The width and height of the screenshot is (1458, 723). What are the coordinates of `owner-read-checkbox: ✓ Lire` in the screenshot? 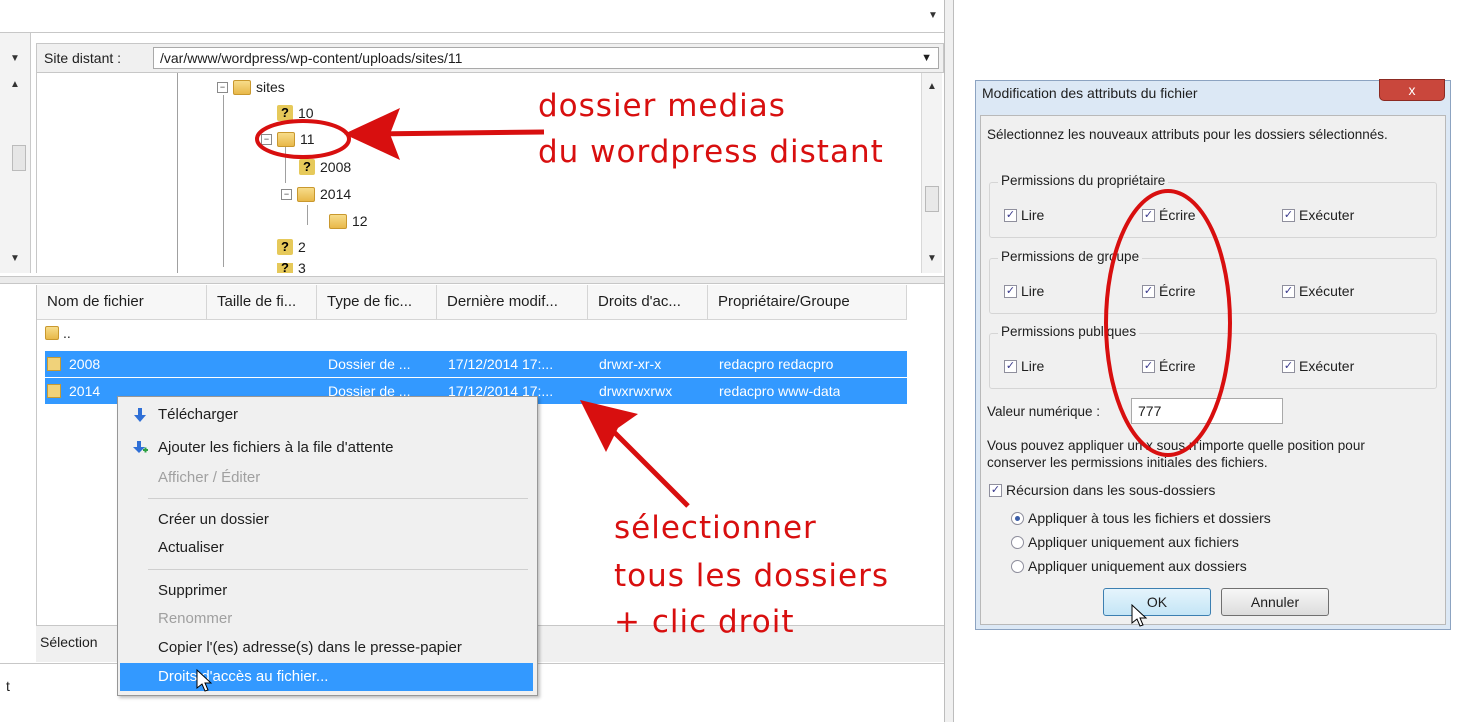 It's located at (1024, 215).